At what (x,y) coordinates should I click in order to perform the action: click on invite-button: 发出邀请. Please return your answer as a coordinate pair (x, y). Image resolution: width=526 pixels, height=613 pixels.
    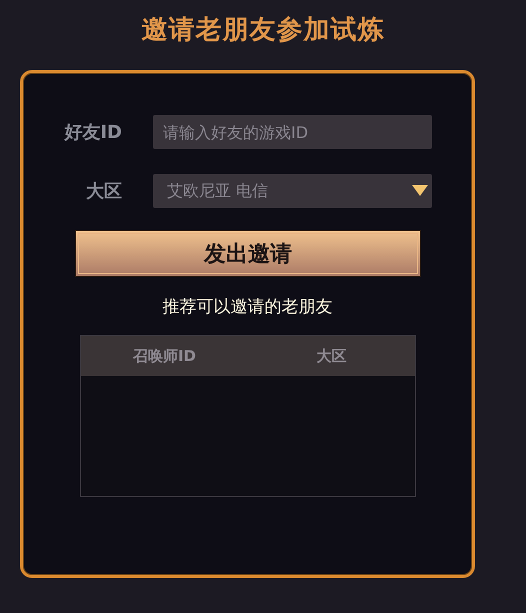
    Looking at the image, I should click on (248, 253).